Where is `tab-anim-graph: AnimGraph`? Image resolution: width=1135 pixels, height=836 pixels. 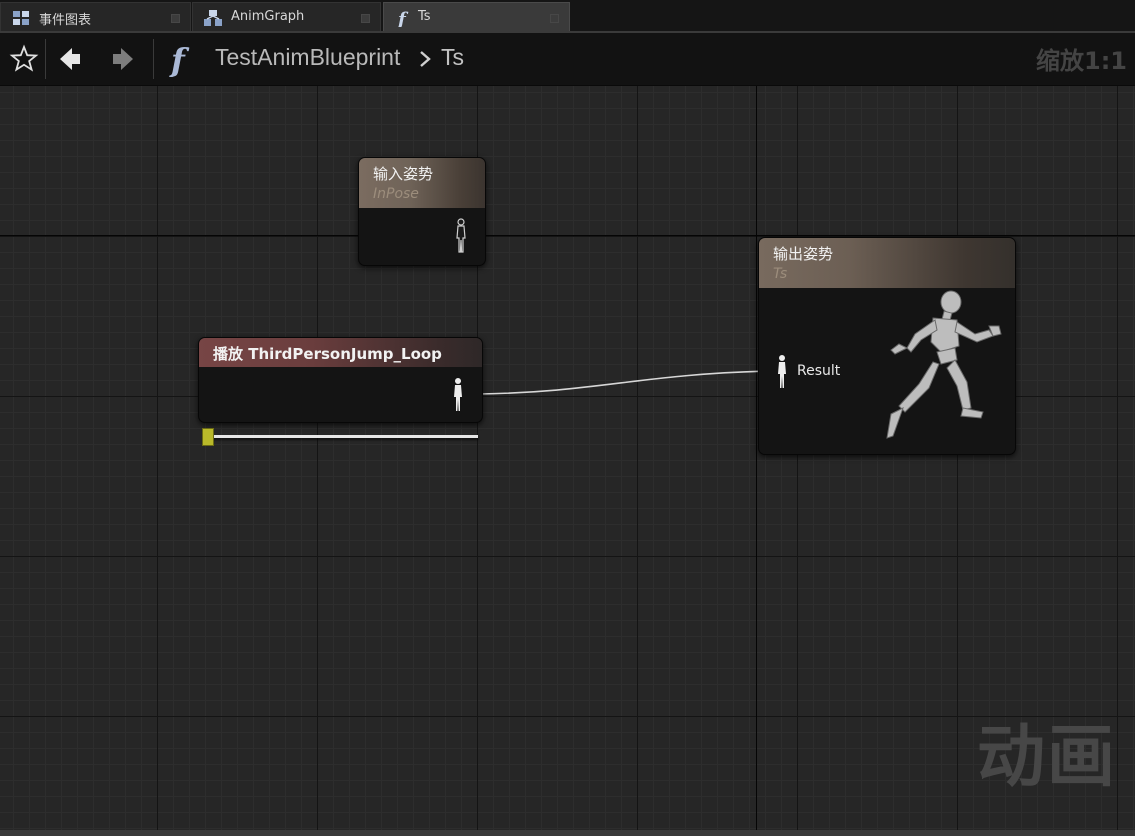 tab-anim-graph: AnimGraph is located at coordinates (286, 16).